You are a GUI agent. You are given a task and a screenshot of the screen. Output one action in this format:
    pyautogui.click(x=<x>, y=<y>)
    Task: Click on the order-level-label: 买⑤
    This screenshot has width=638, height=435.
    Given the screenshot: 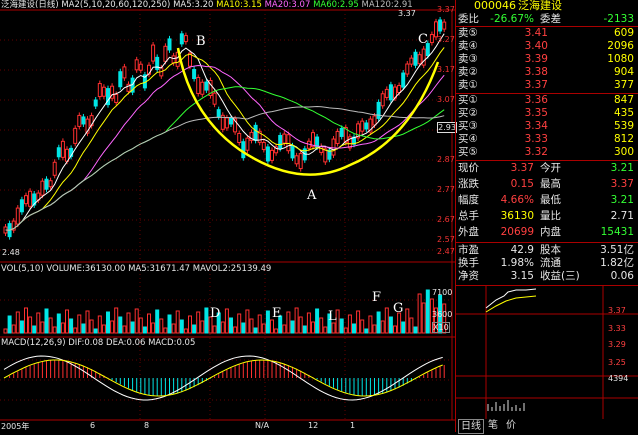 What is the action you would take?
    pyautogui.click(x=468, y=152)
    